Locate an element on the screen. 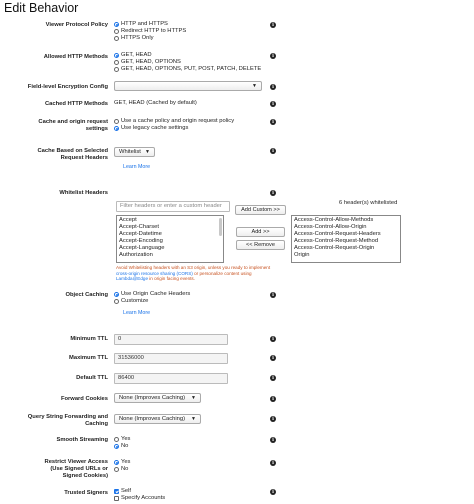  radio-customize: Customize is located at coordinates (152, 301).